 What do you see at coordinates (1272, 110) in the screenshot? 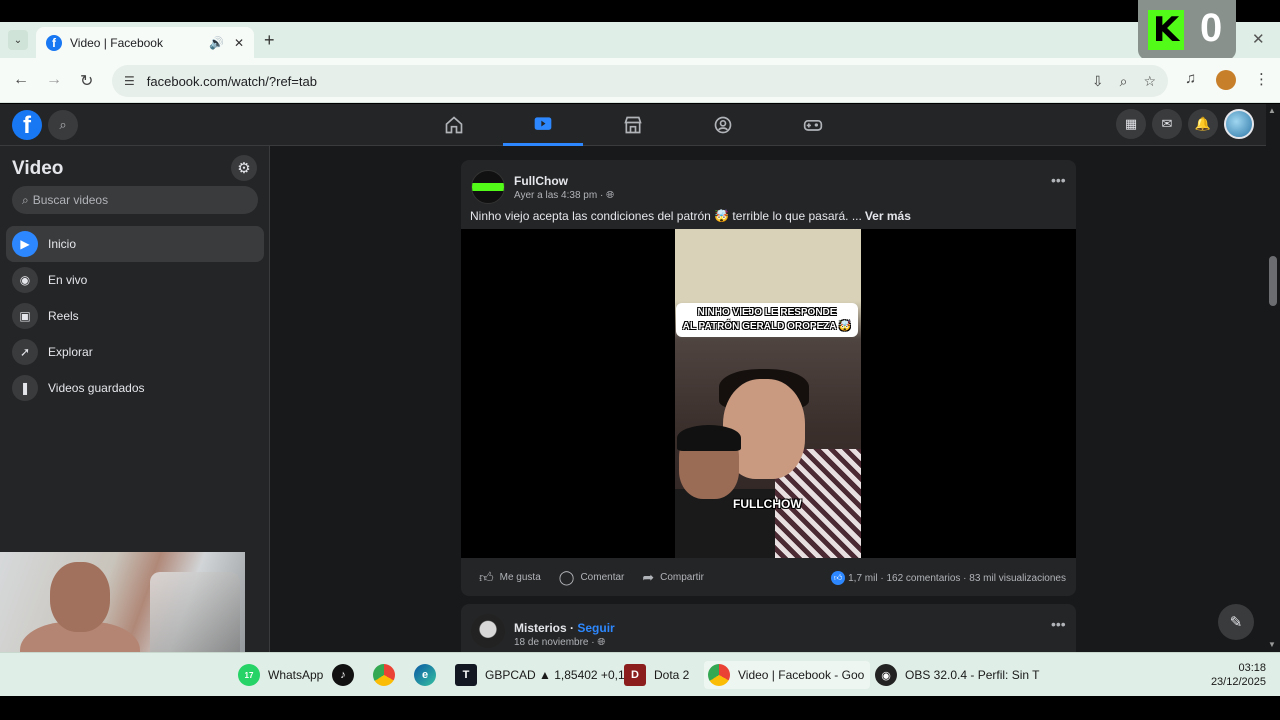
I see `scroll-up-icon: ▲` at bounding box center [1272, 110].